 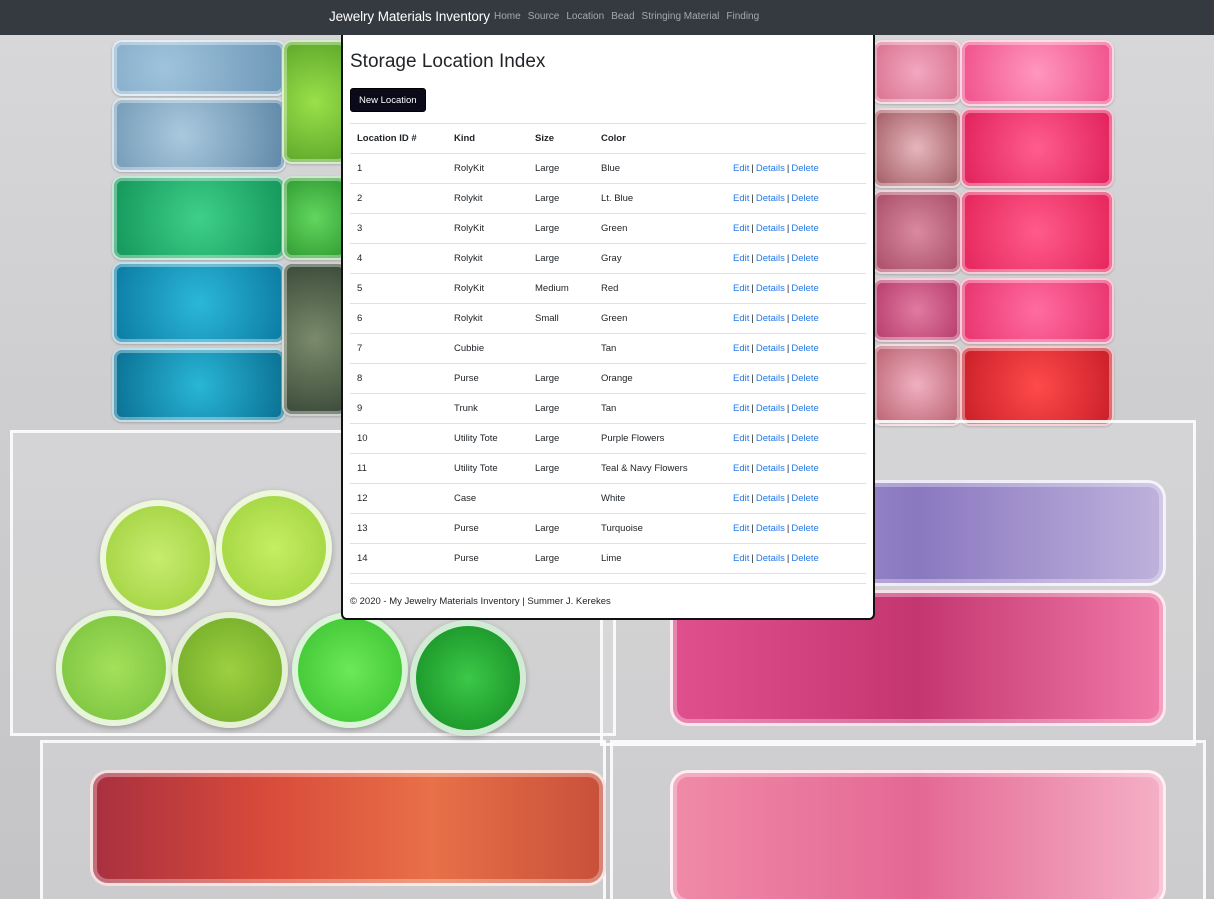 I want to click on table-row: 2 Rolykit Large Lt. Blue Edit | Details | Delete, so click(x=608, y=198).